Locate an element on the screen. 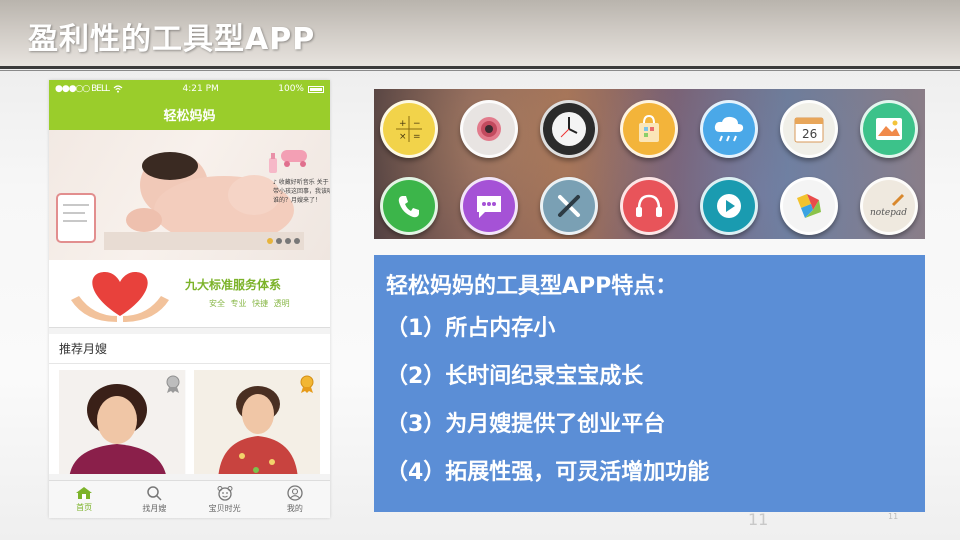 The height and width of the screenshot is (540, 960). calculator-icon: + − × = is located at coordinates (409, 129).